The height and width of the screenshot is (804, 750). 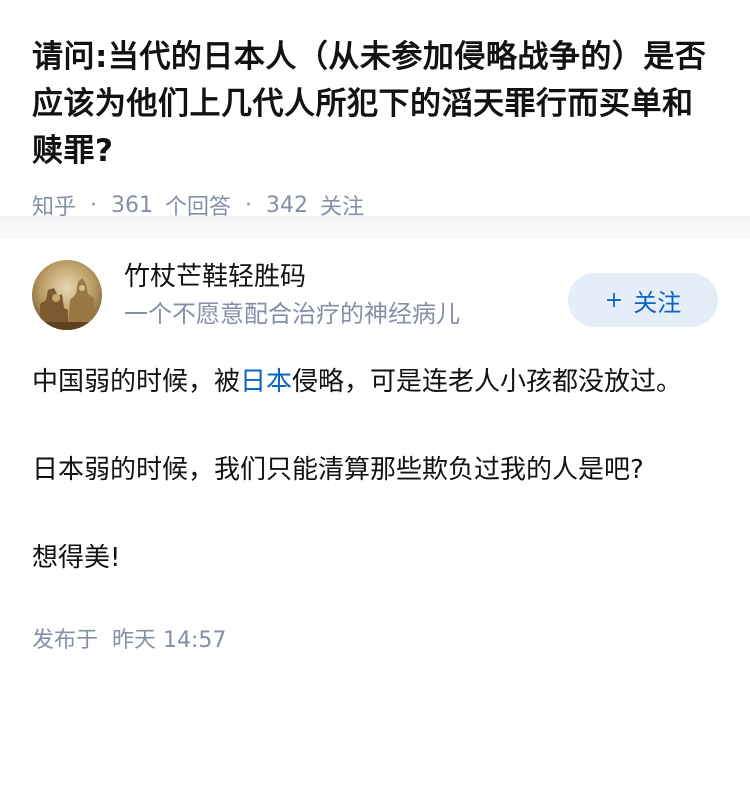 What do you see at coordinates (346, 277) in the screenshot?
I see `author-name: 竹杖芒鞋轻胜码` at bounding box center [346, 277].